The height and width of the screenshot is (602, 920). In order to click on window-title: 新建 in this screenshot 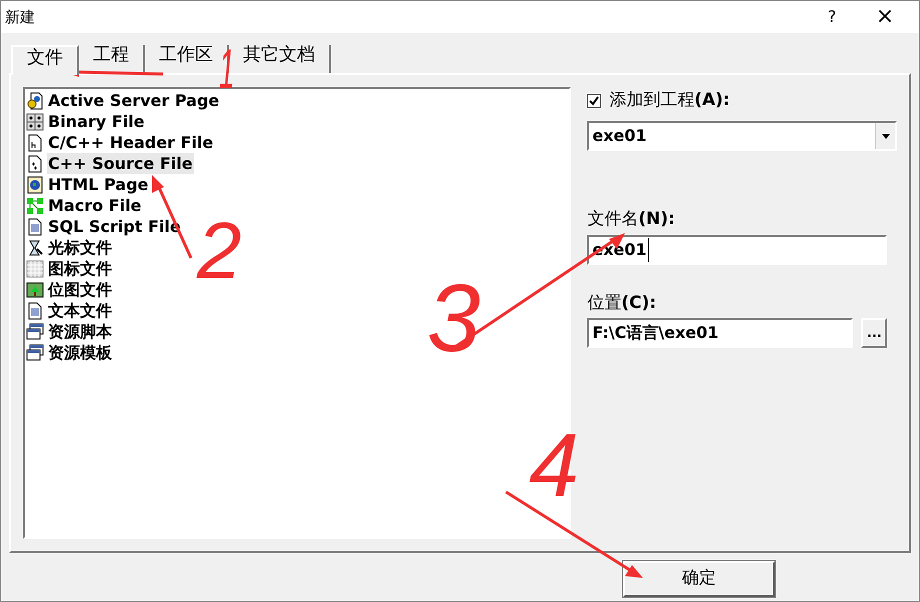, I will do `click(20, 17)`.